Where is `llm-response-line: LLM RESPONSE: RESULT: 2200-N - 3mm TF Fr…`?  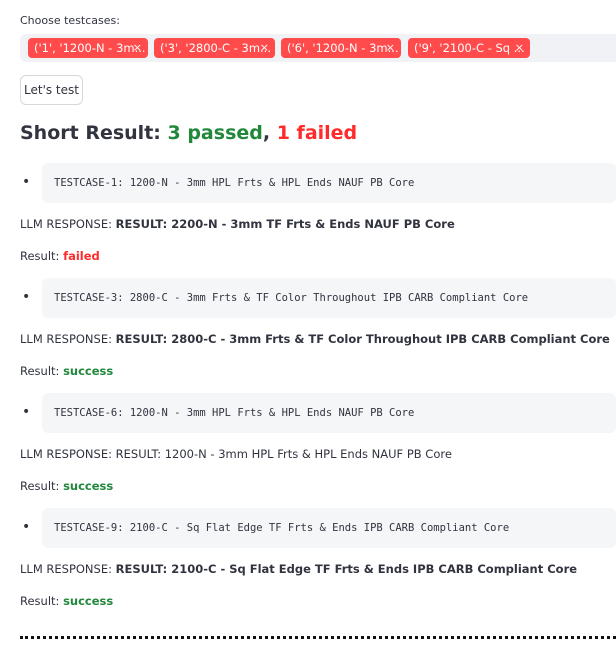
llm-response-line: LLM RESPONSE: RESULT: 2200-N - 3mm TF Fr… is located at coordinates (237, 224).